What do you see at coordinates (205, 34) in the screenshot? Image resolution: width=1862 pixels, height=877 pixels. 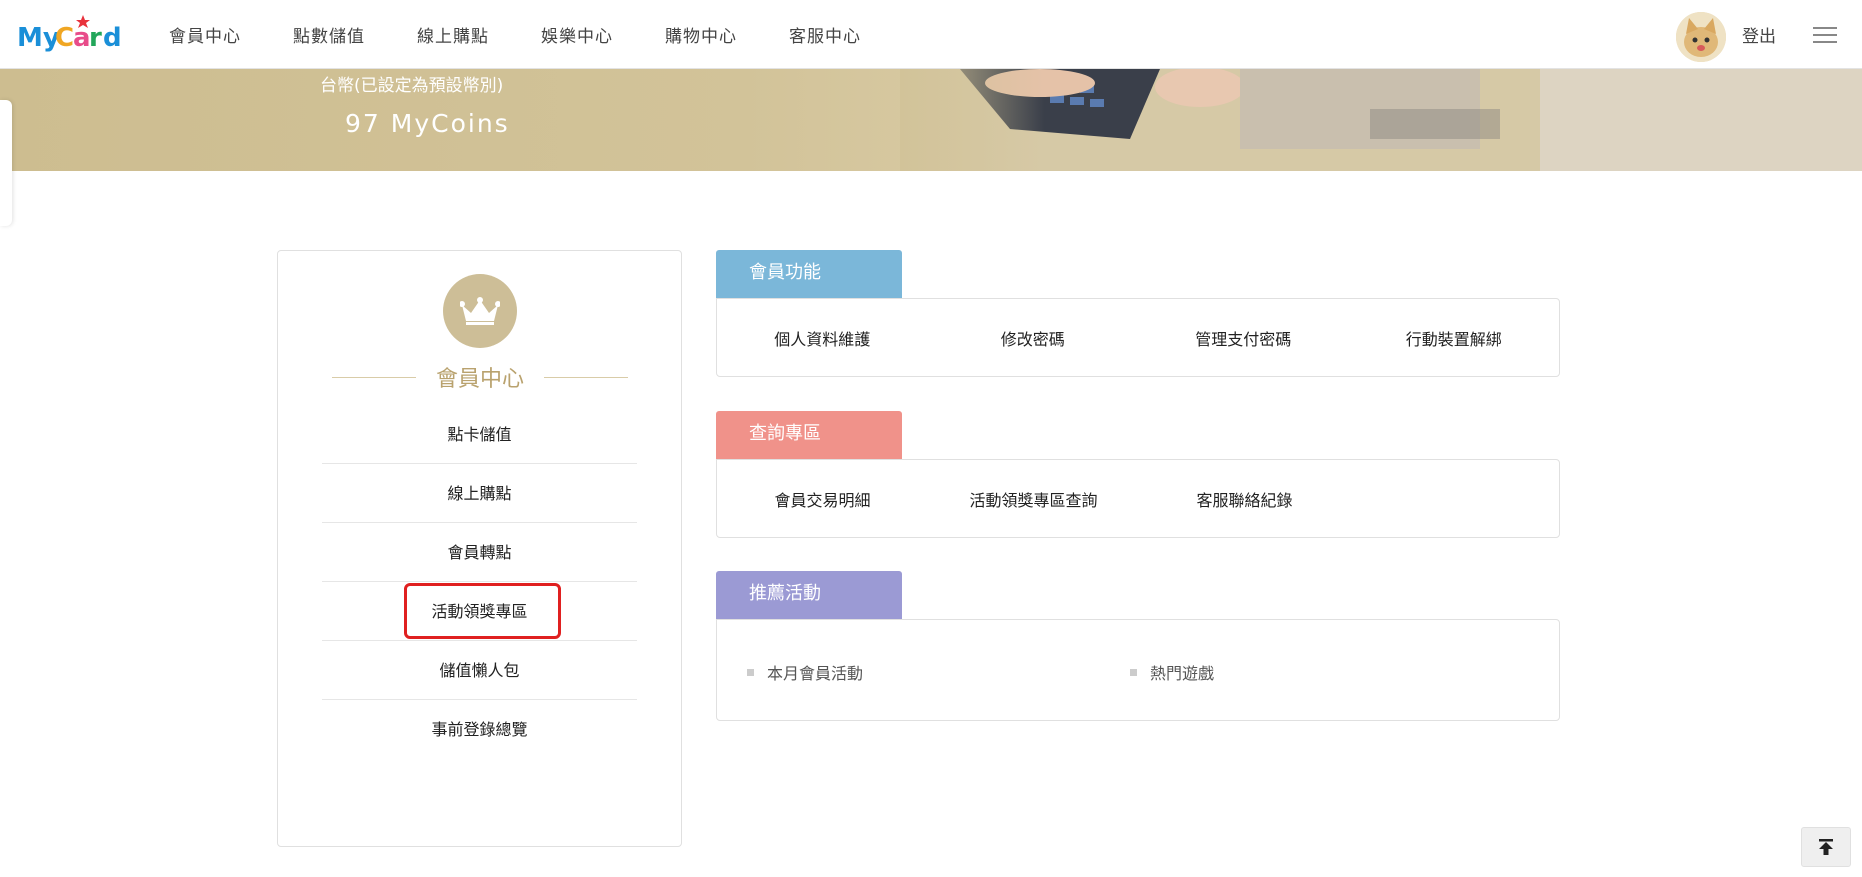 I see `nav-member-center: 會員中心` at bounding box center [205, 34].